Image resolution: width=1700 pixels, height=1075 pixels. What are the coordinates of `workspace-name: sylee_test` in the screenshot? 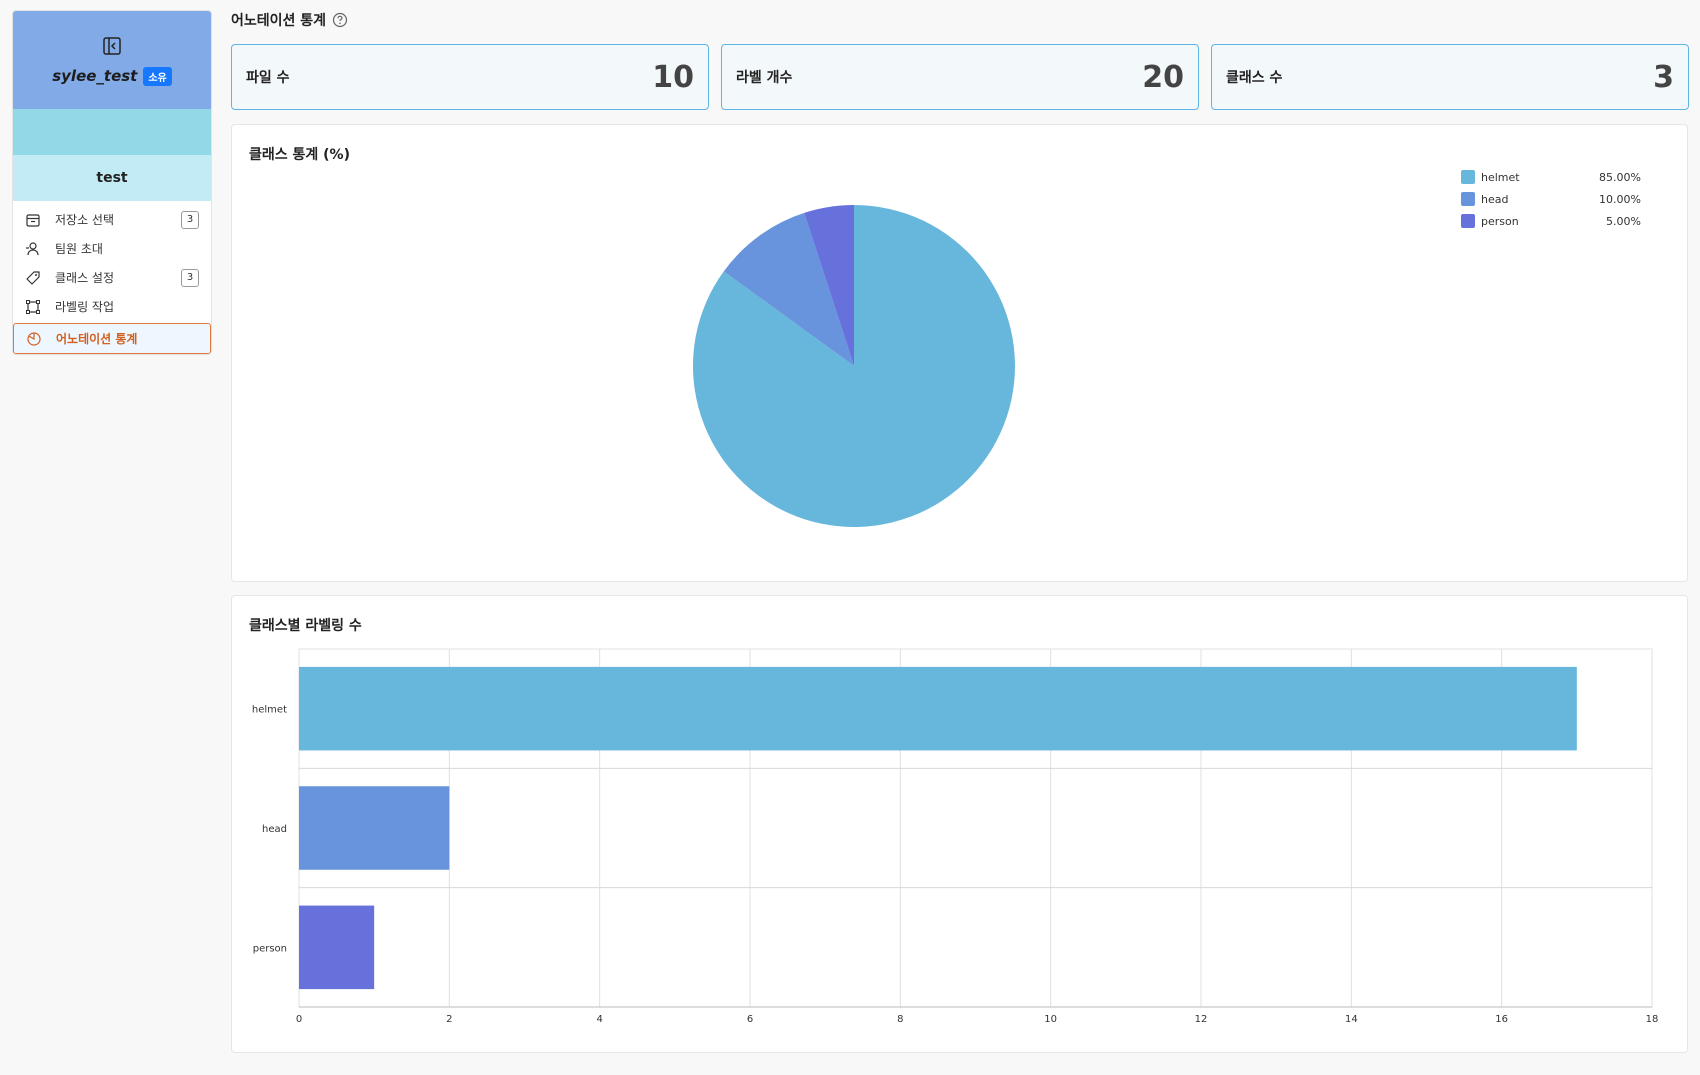 It's located at (95, 76).